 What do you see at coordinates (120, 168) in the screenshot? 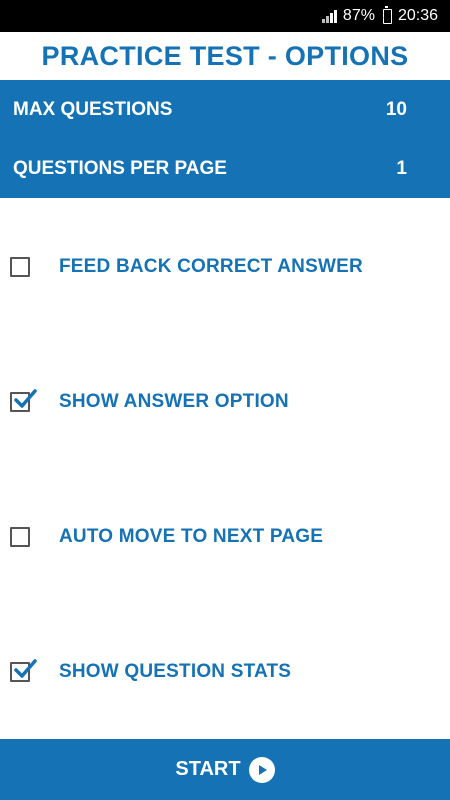
I see `setting-label: QUESTIONS PER PAGE` at bounding box center [120, 168].